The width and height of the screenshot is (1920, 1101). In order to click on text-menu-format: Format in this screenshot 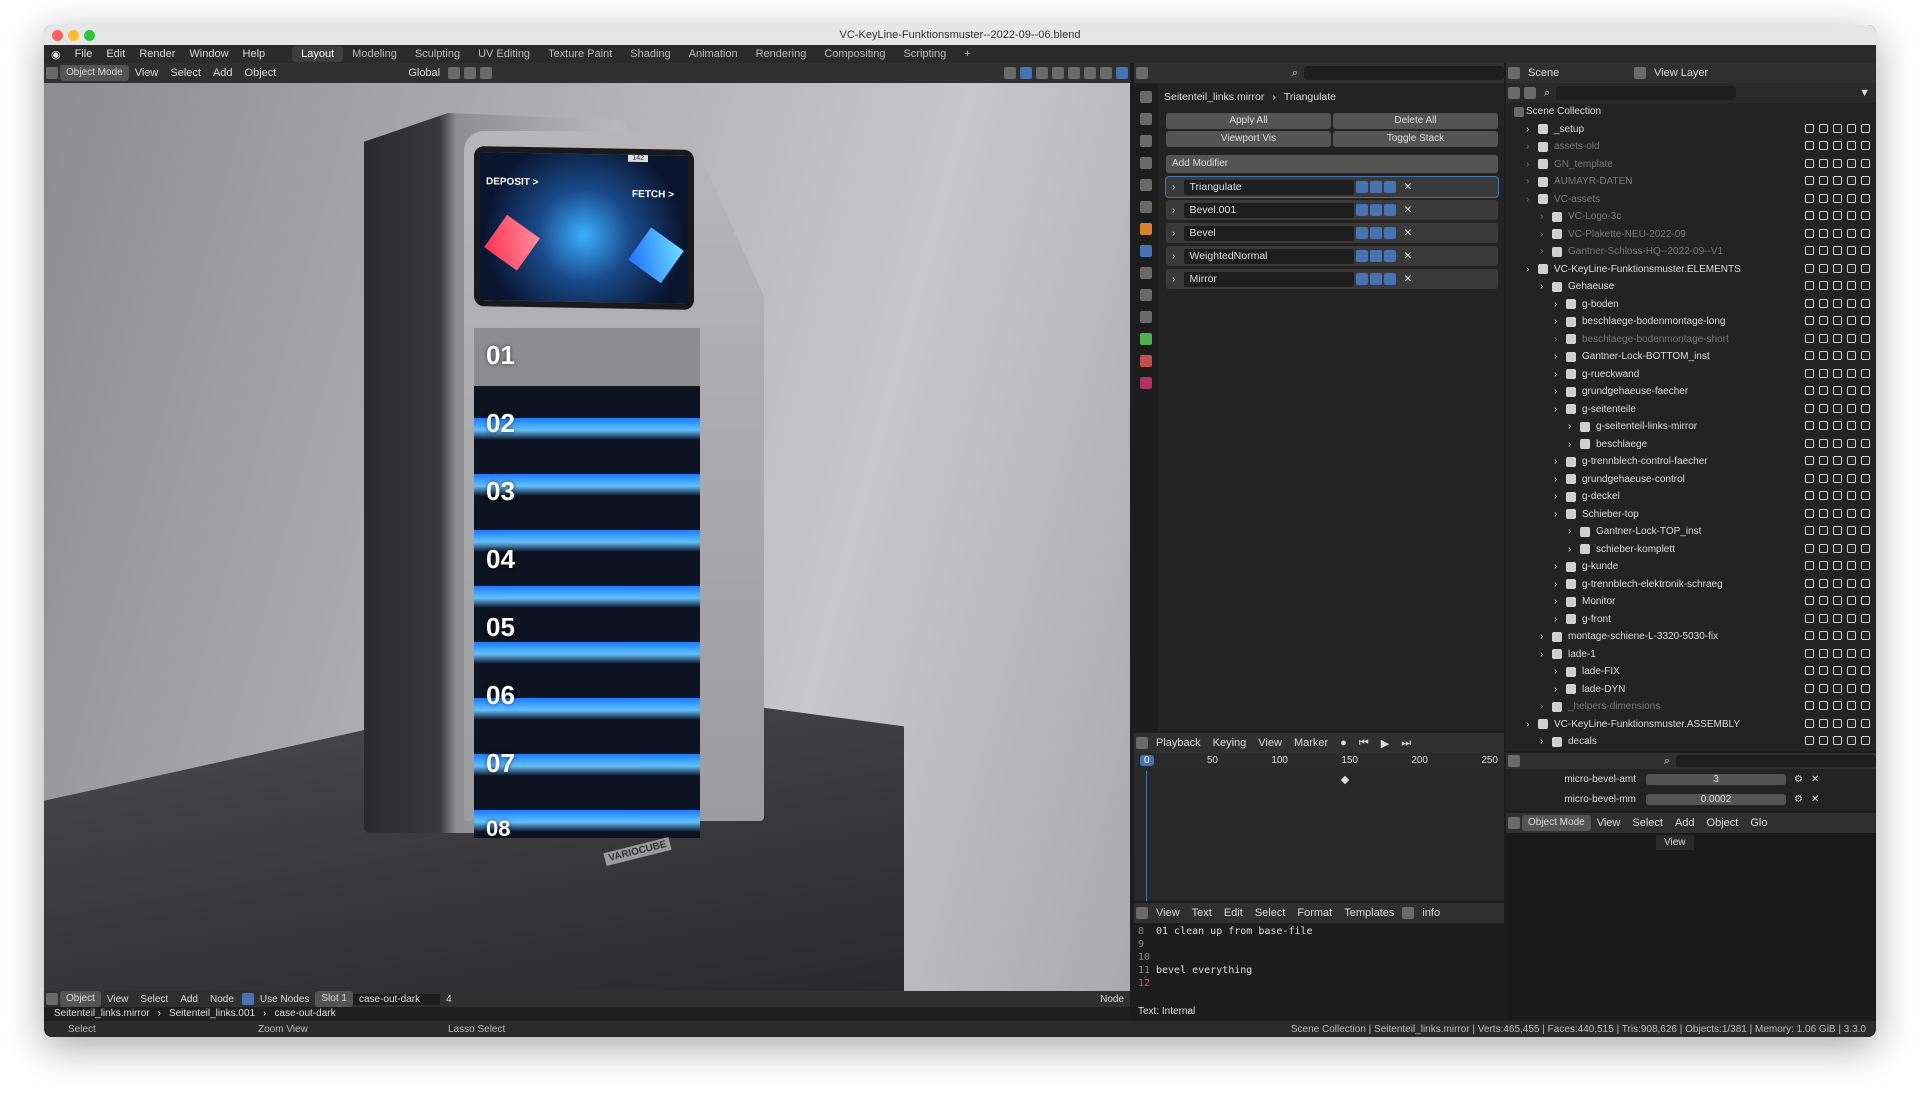, I will do `click(1314, 913)`.